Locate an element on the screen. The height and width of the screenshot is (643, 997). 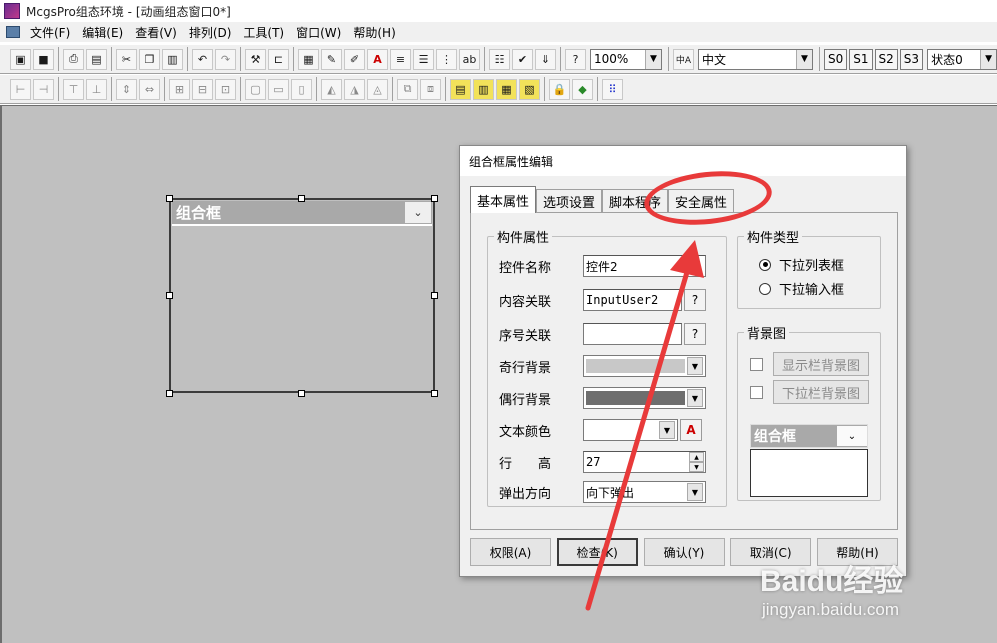
content-browse-button: ? is located at coordinates (695, 300).